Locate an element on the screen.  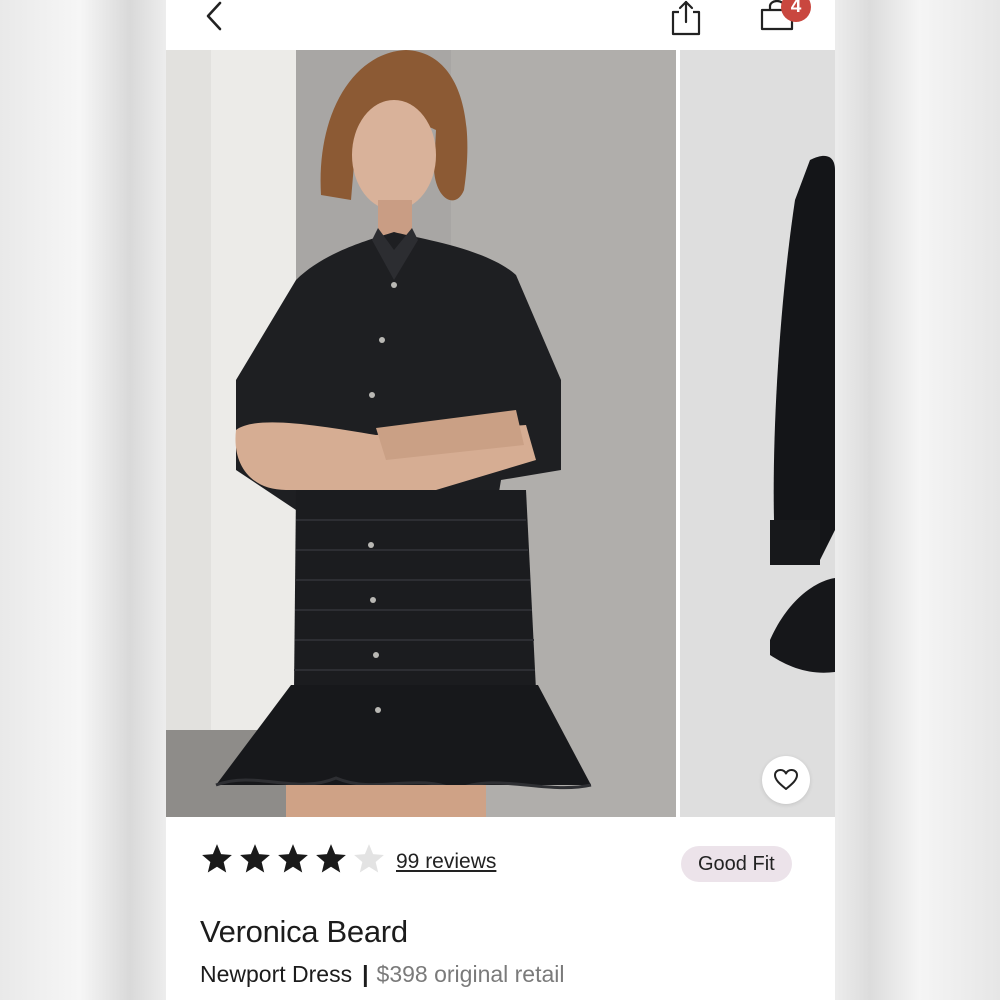
brand-name: Veronica Beard is located at coordinates (304, 932).